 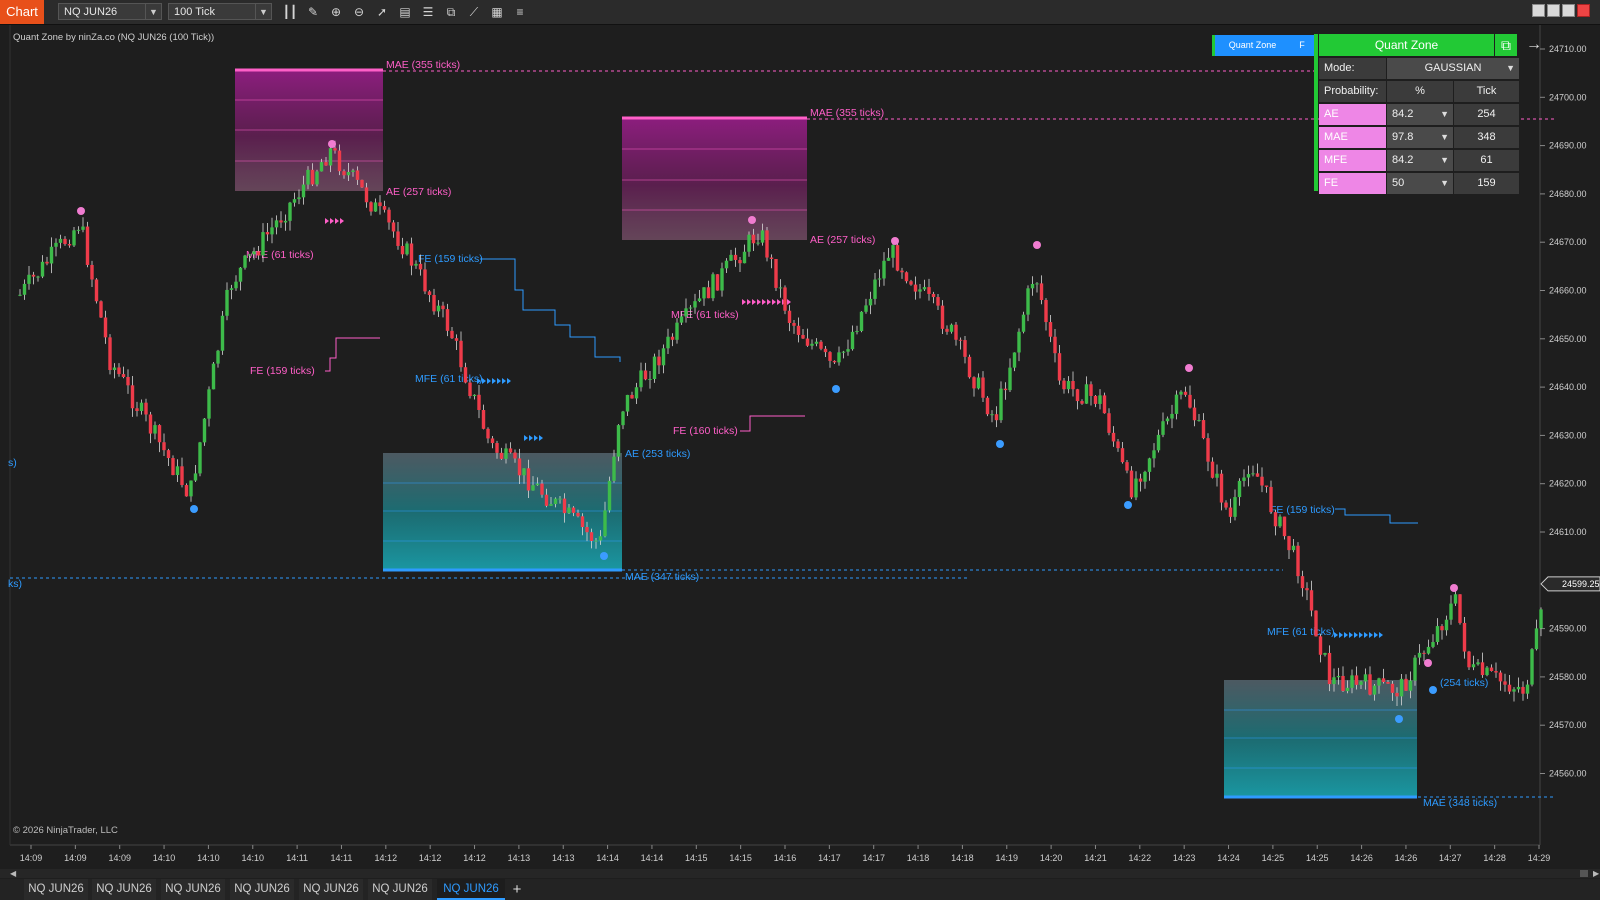 What do you see at coordinates (124, 889) in the screenshot?
I see `tab-nq-jun26-2: NQ JUN26` at bounding box center [124, 889].